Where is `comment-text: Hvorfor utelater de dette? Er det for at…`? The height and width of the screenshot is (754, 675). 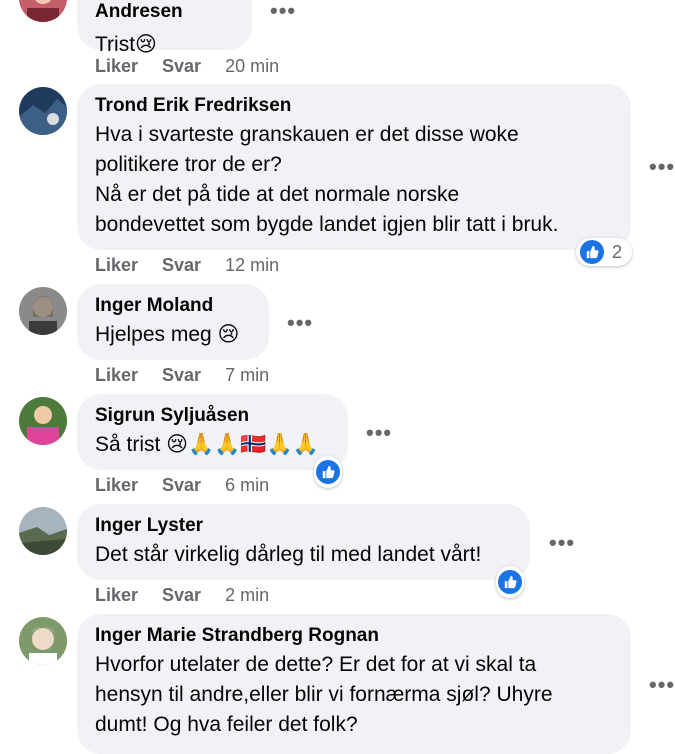
comment-text: Hvorfor utelater de dette? Er det for at… is located at coordinates (324, 694).